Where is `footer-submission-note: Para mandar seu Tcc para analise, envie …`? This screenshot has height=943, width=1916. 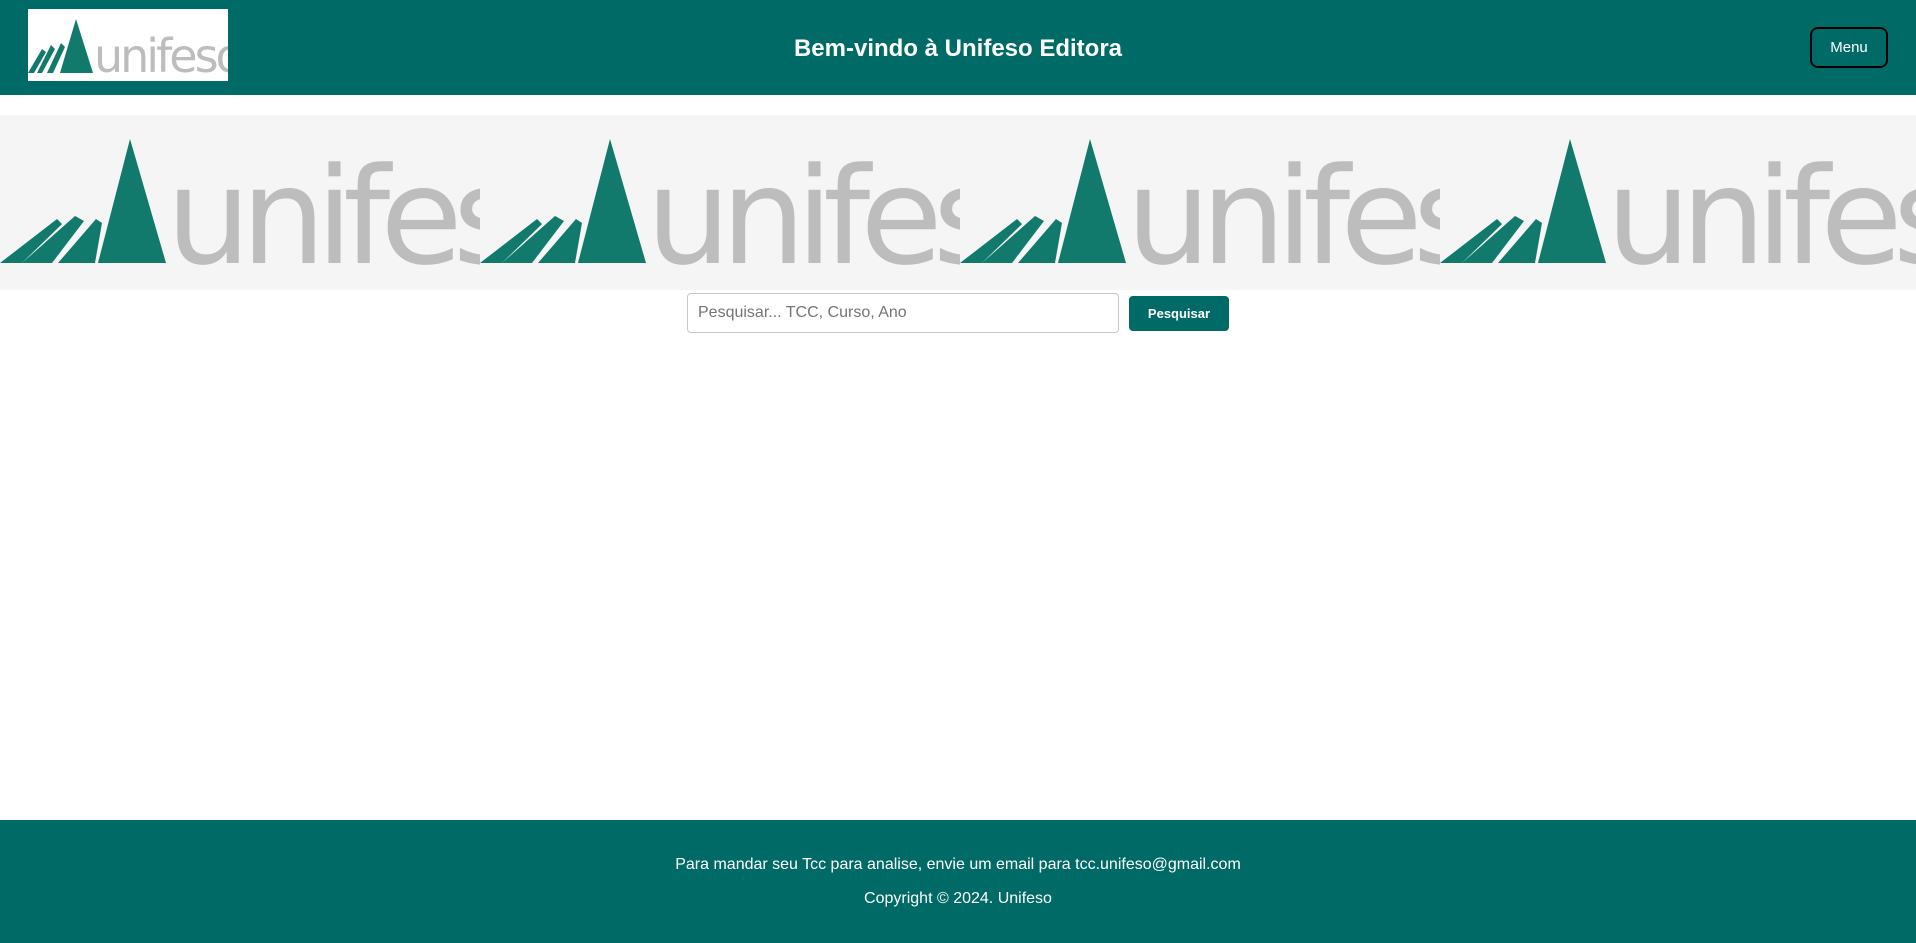
footer-submission-note: Para mandar seu Tcc para analise, envie … is located at coordinates (958, 864).